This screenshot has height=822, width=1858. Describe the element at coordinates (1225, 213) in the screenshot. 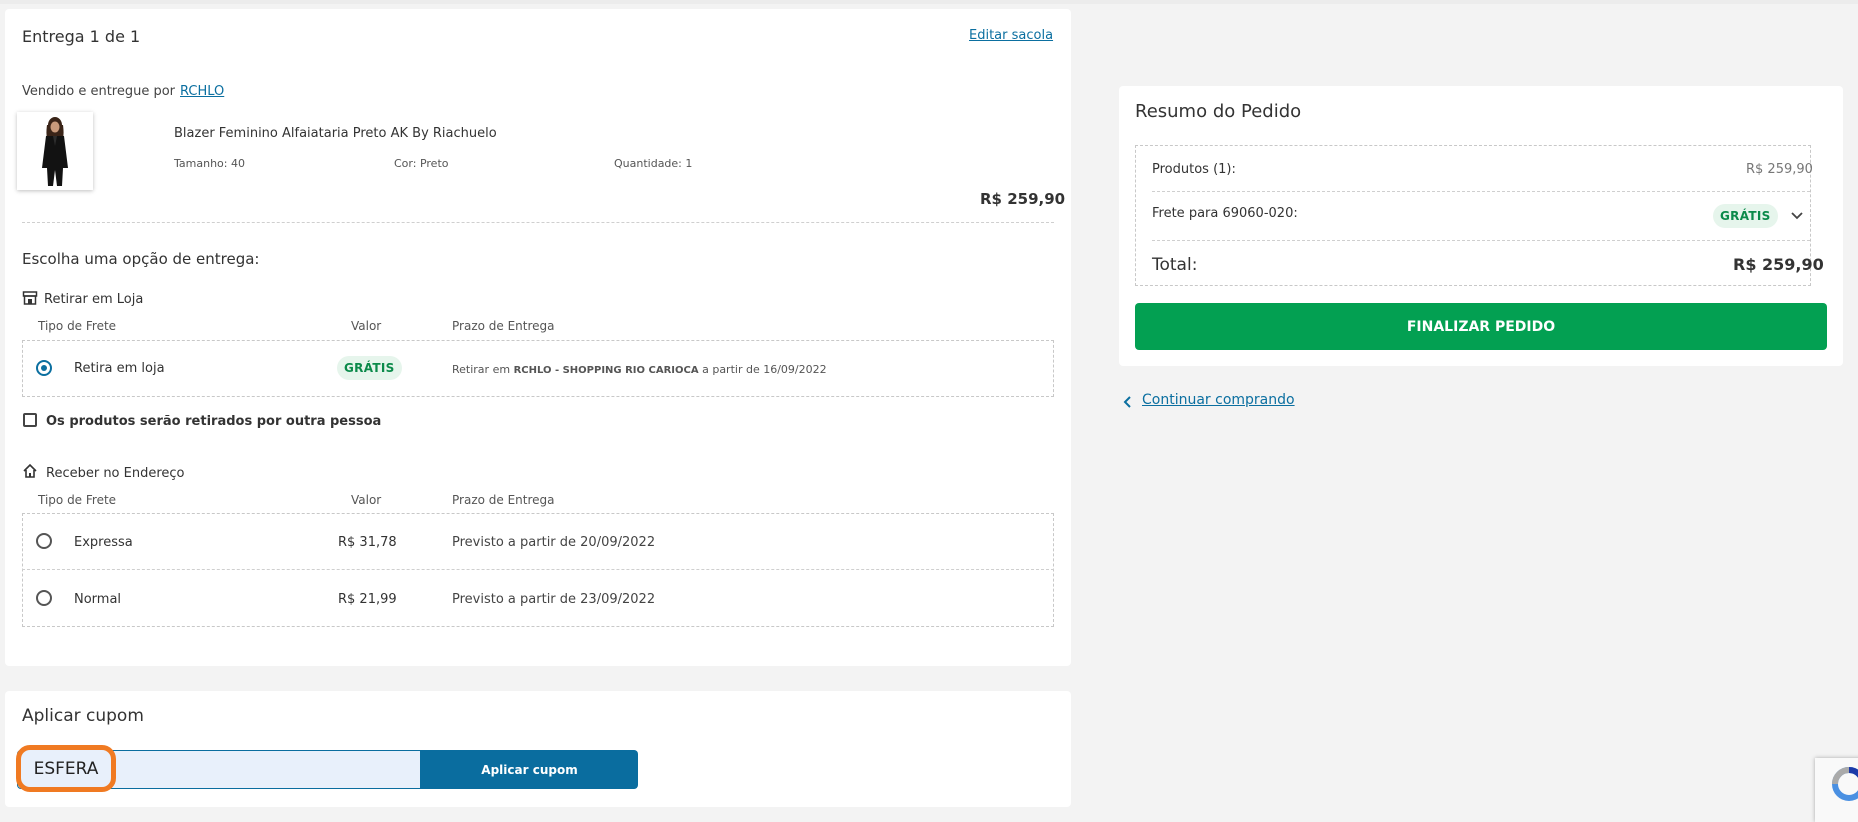

I see `summary-shipping-label: Frete para 69060-020:` at that location.